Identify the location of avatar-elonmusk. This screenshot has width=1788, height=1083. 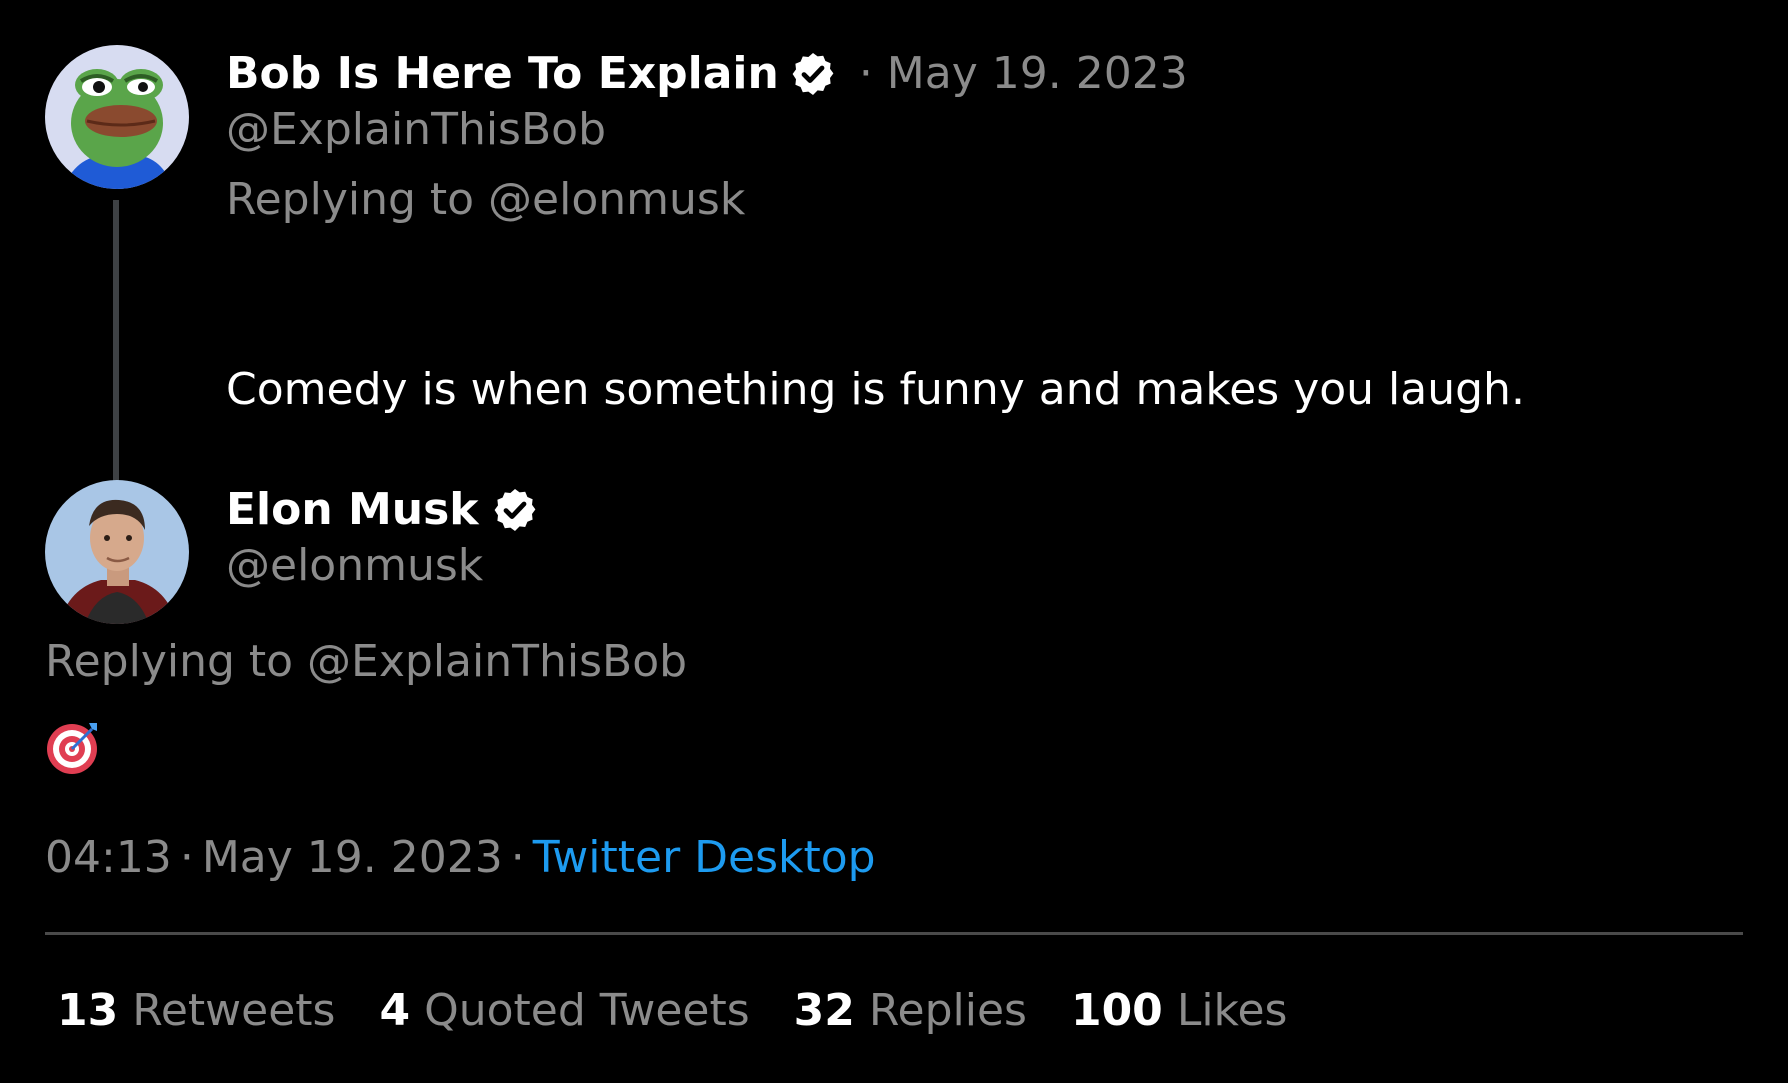
(117, 552).